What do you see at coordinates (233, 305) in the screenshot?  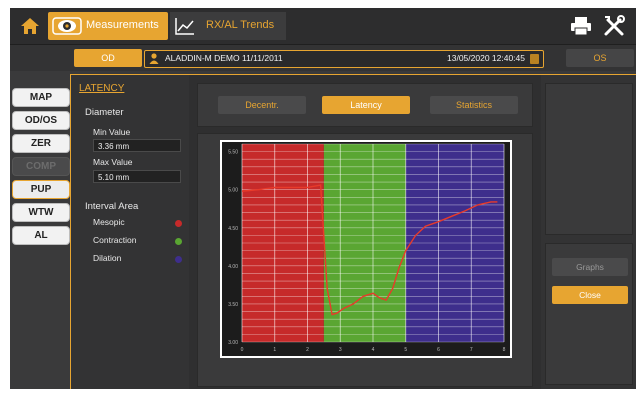 I see `chart-y-tick-label: 3.50` at bounding box center [233, 305].